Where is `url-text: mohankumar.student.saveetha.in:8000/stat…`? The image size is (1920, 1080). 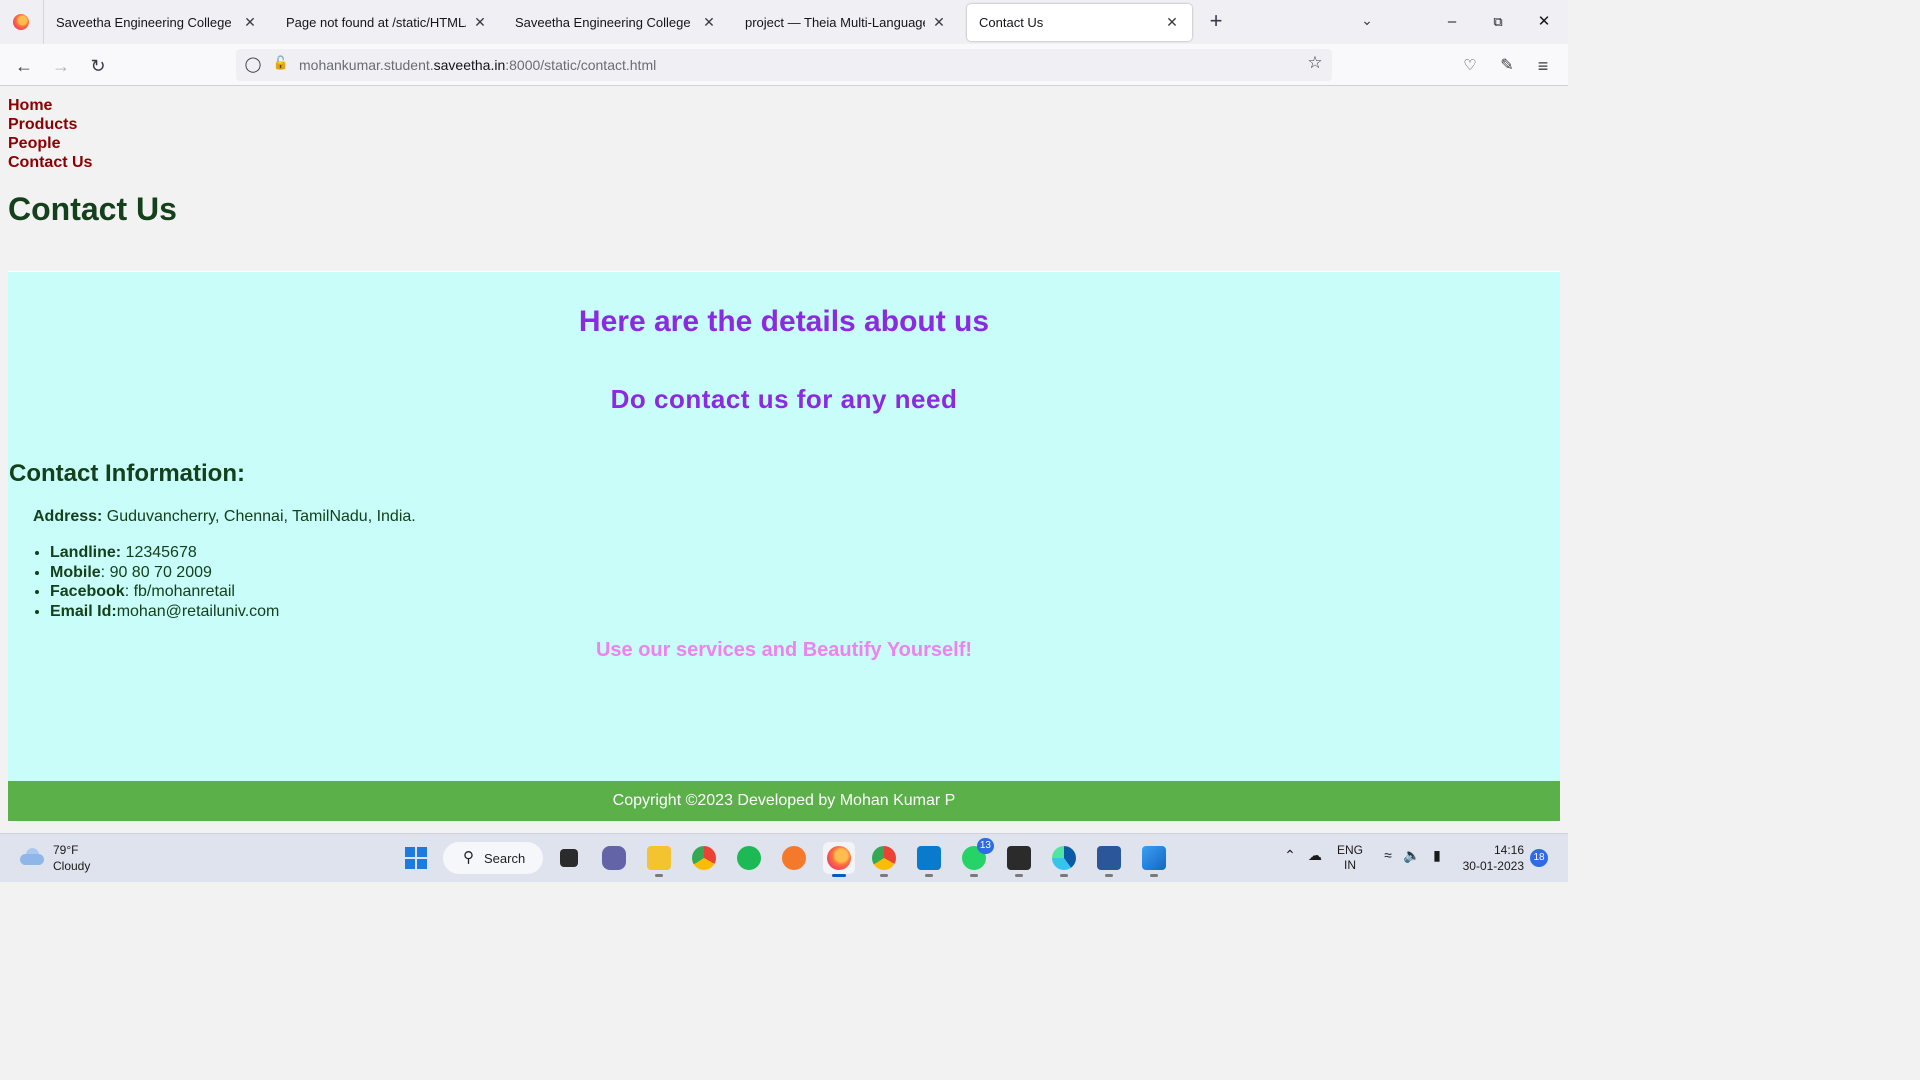 url-text: mohankumar.student.saveetha.in:8000/stat… is located at coordinates (477, 65).